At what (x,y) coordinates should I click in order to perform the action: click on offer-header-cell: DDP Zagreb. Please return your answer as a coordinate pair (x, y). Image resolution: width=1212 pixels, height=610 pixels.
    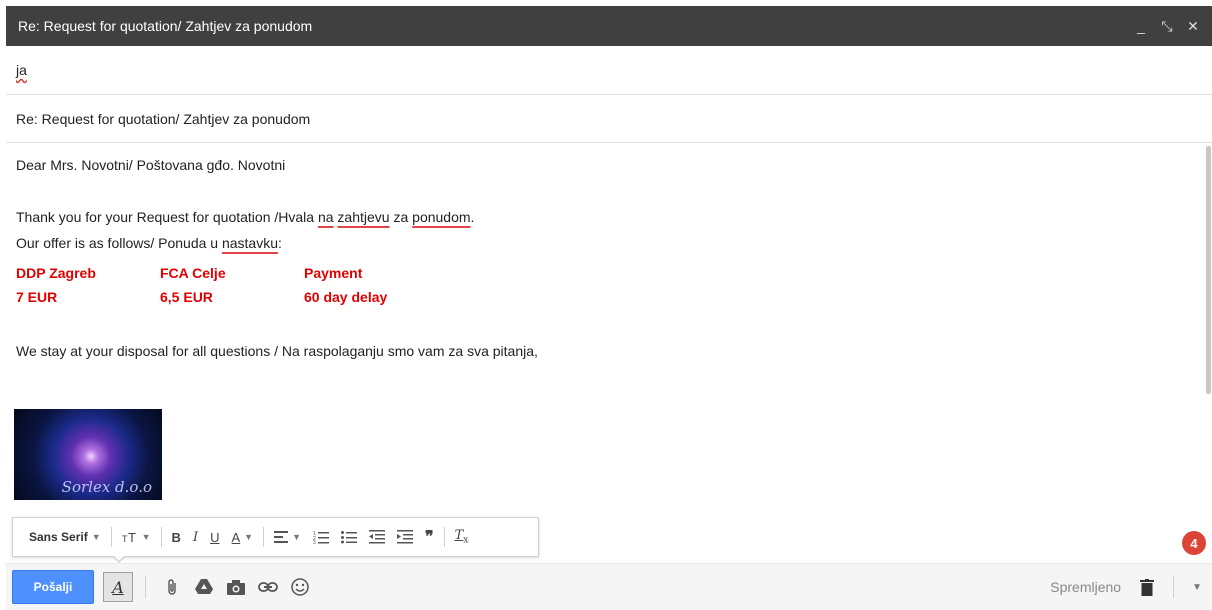
    Looking at the image, I should click on (56, 273).